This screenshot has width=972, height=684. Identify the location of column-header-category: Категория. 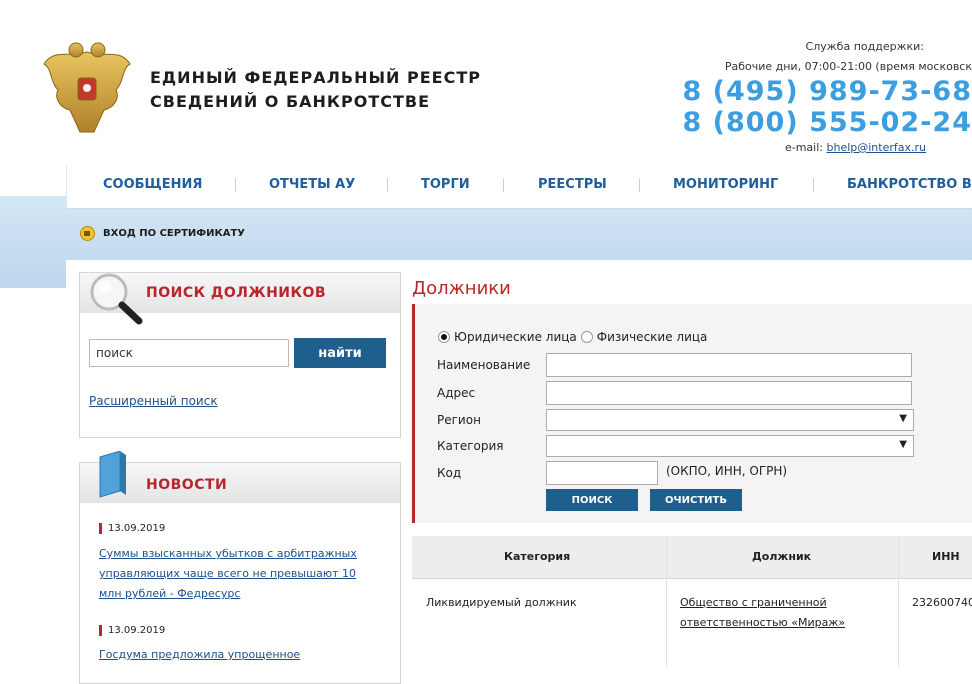
(537, 556).